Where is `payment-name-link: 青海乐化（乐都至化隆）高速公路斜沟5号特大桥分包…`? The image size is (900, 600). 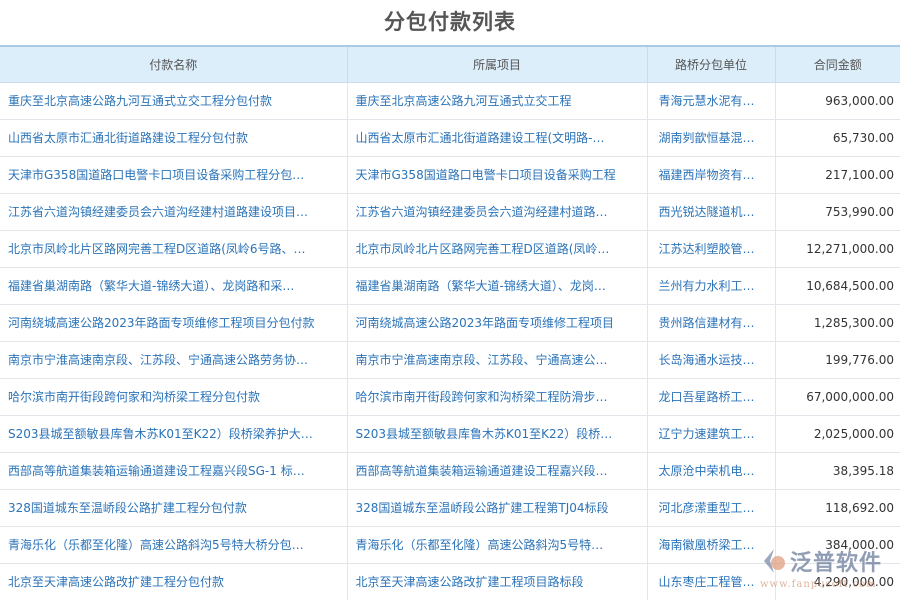 payment-name-link: 青海乐化（乐都至化隆）高速公路斜沟5号特大桥分包… is located at coordinates (174, 545).